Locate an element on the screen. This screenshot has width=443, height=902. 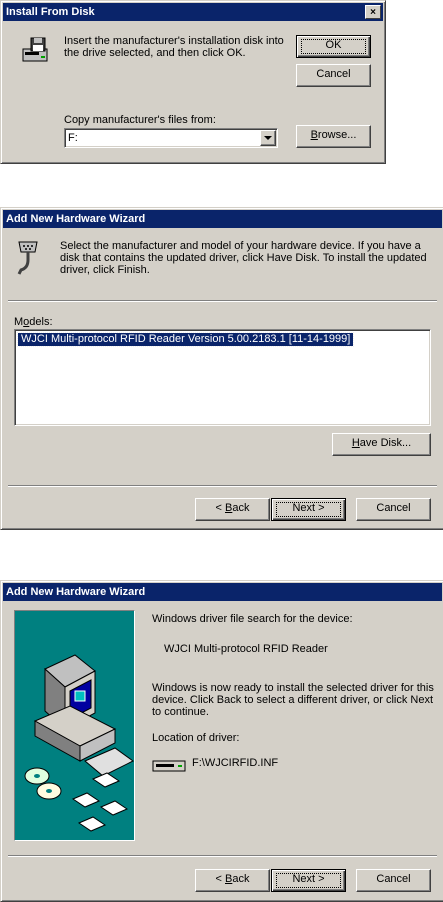
ready-line3: to continue. is located at coordinates (180, 712).